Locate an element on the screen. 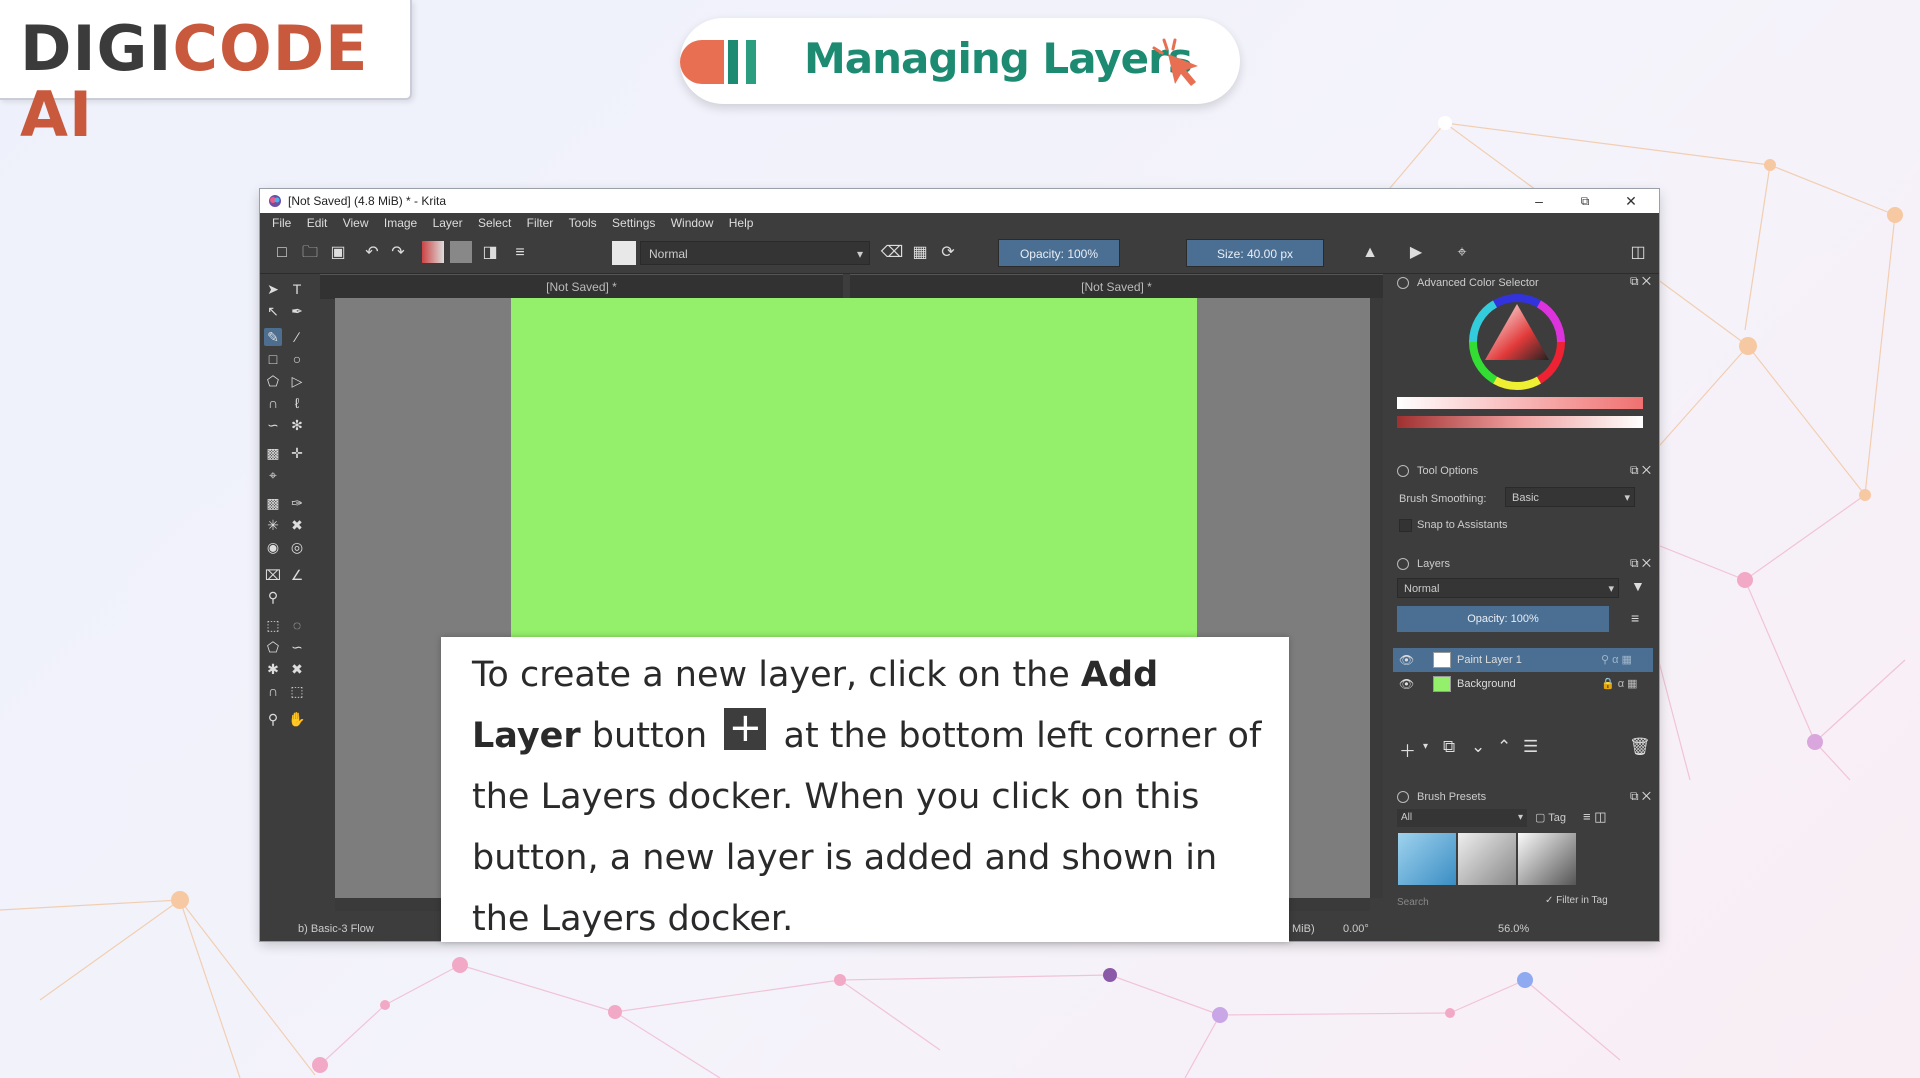 This screenshot has height=1078, width=1920. edit-shapes-tool-icon: ↖ is located at coordinates (273, 311).